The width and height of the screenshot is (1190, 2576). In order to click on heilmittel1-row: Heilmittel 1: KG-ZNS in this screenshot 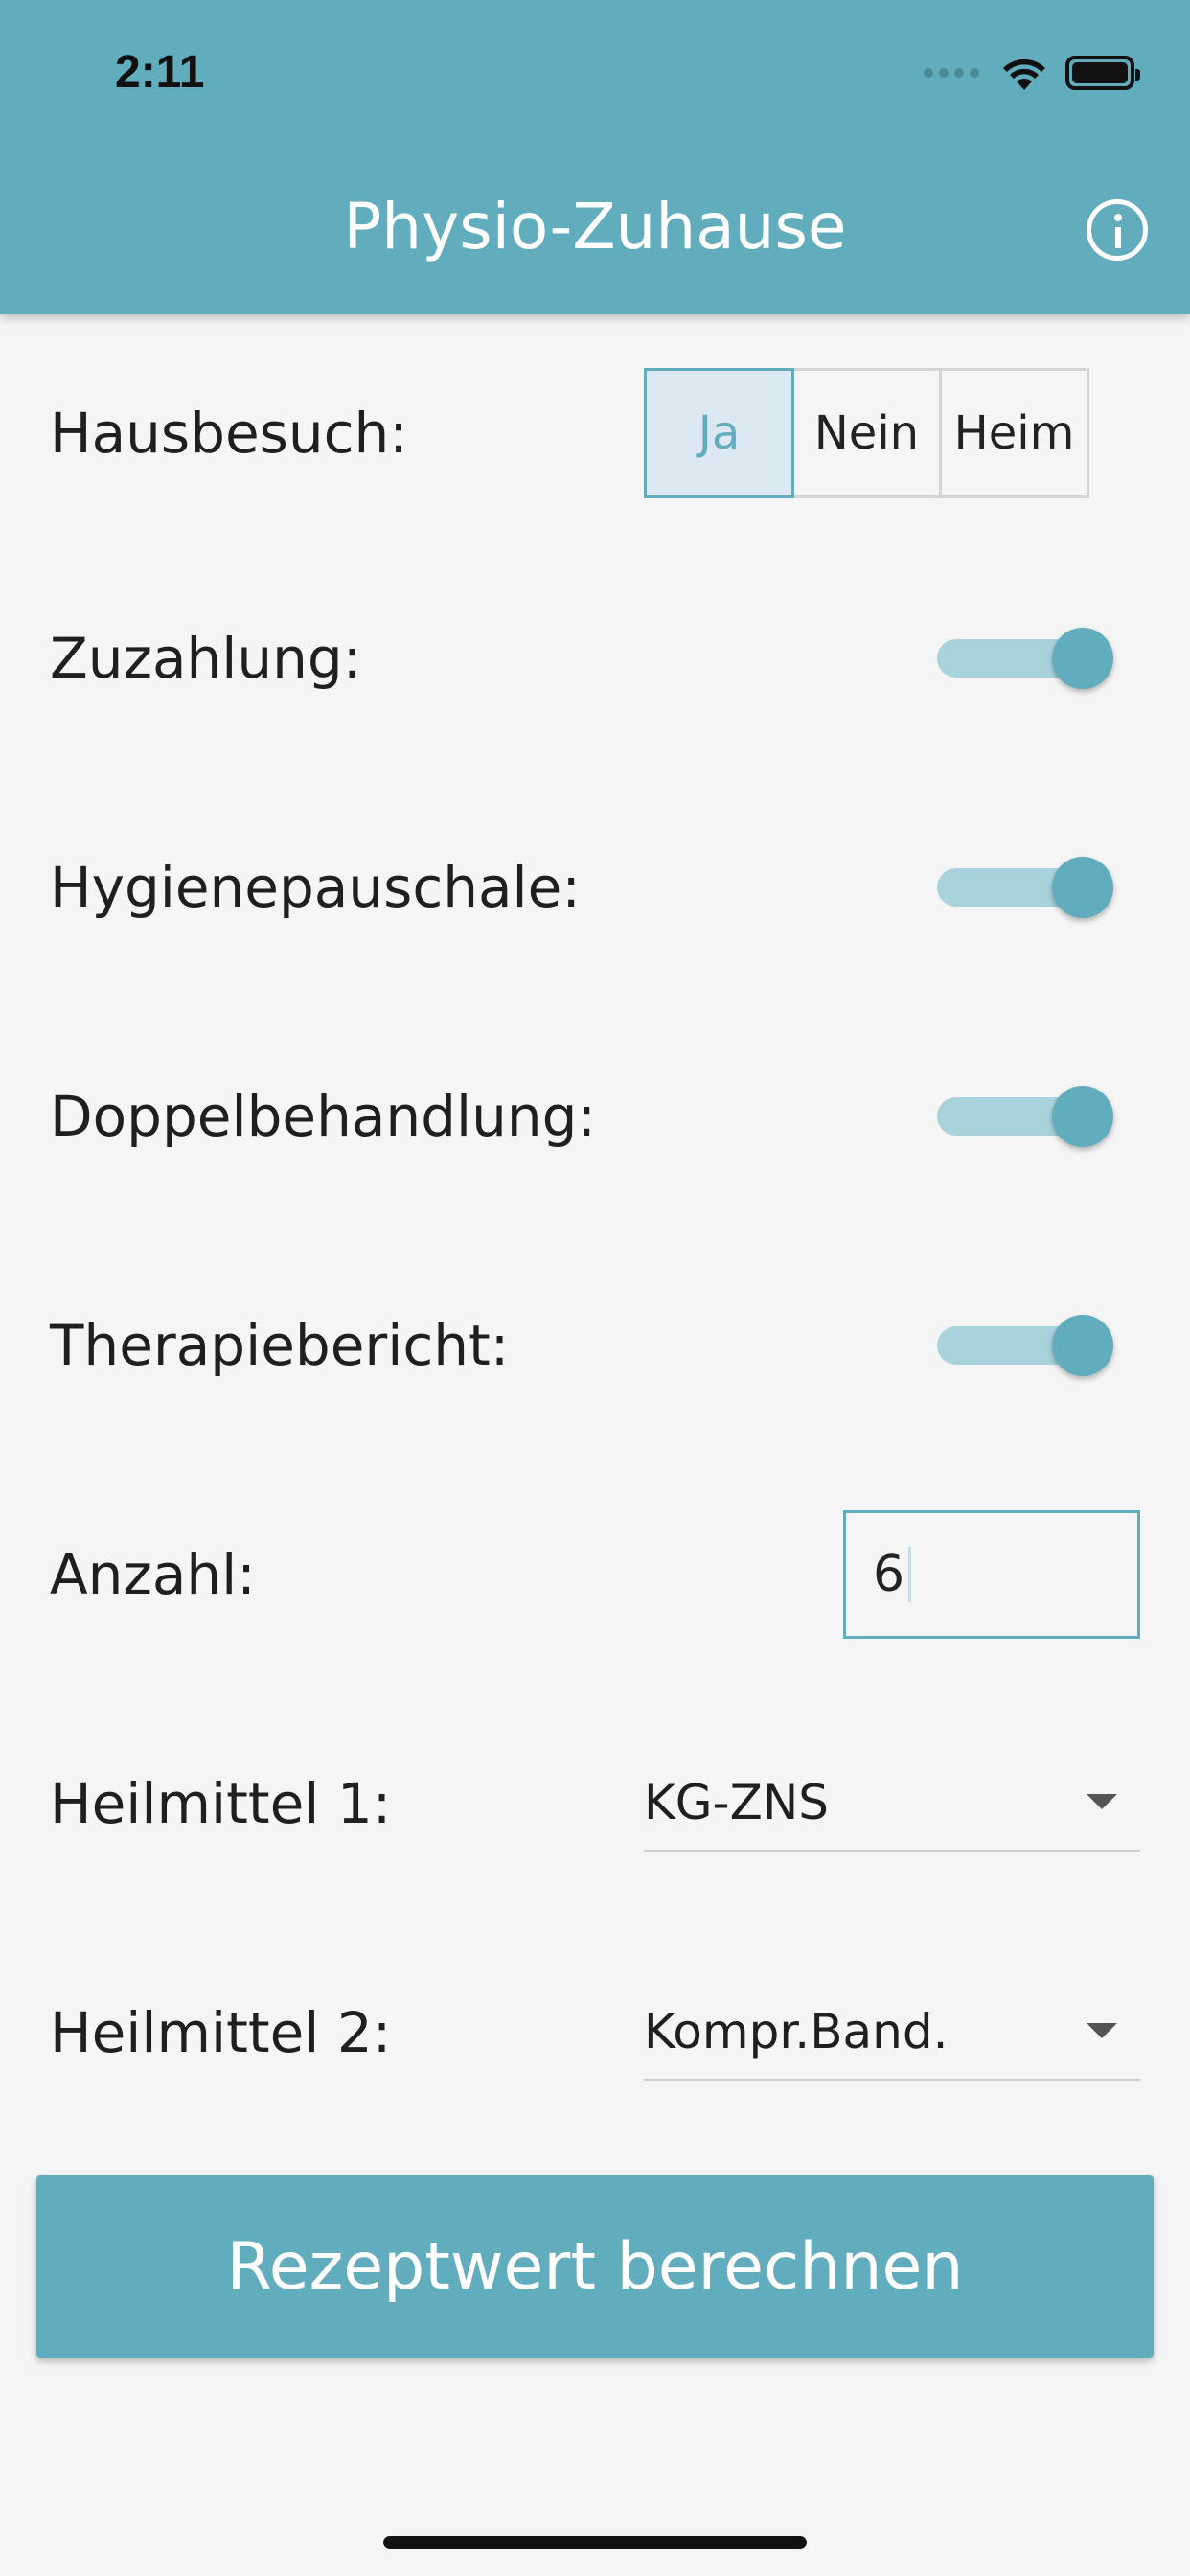, I will do `click(595, 1803)`.